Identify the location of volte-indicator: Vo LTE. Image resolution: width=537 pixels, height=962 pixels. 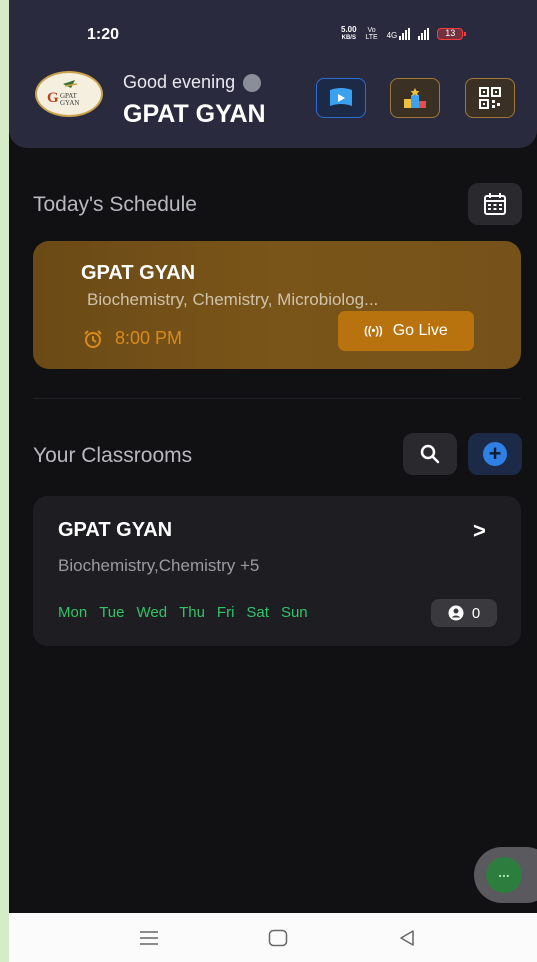
(371, 34).